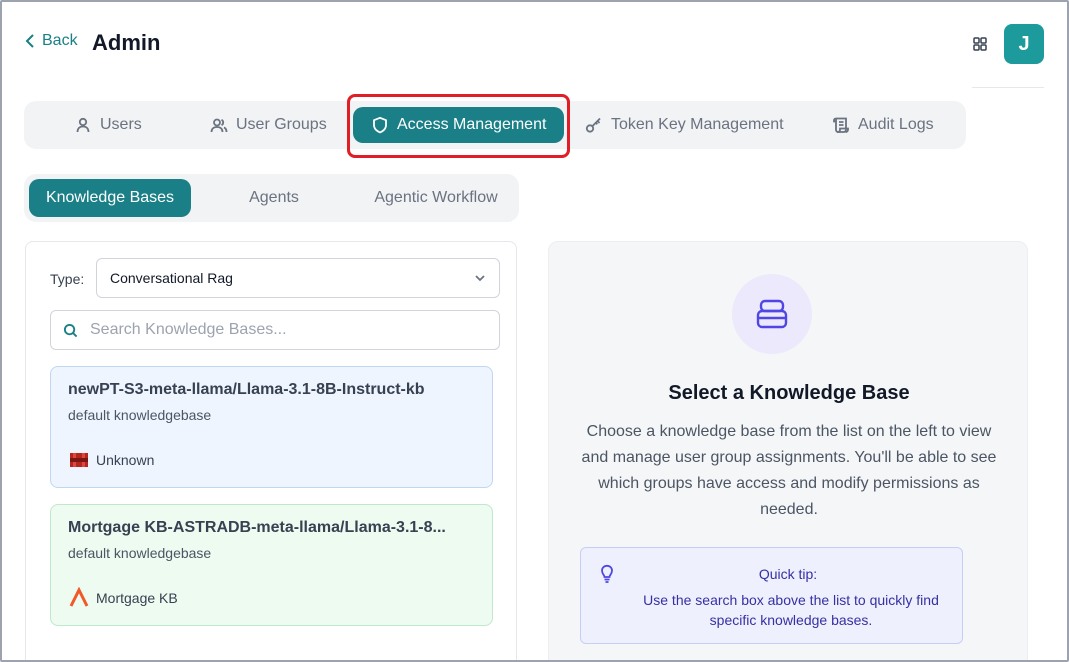  What do you see at coordinates (83, 125) in the screenshot?
I see `user-icon` at bounding box center [83, 125].